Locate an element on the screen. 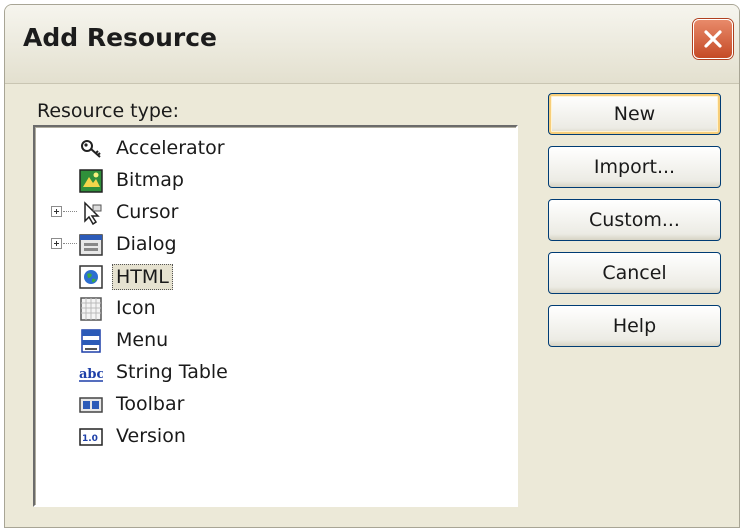  version-icon: 1.0 is located at coordinates (91, 437).